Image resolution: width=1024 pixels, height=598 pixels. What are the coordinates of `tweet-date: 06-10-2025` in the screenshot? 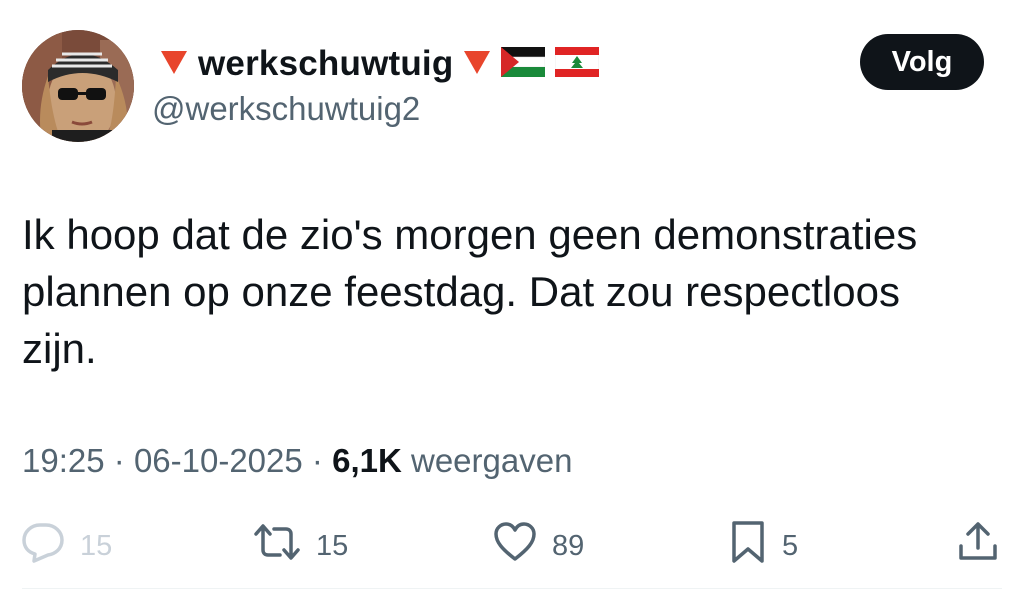 It's located at (218, 460).